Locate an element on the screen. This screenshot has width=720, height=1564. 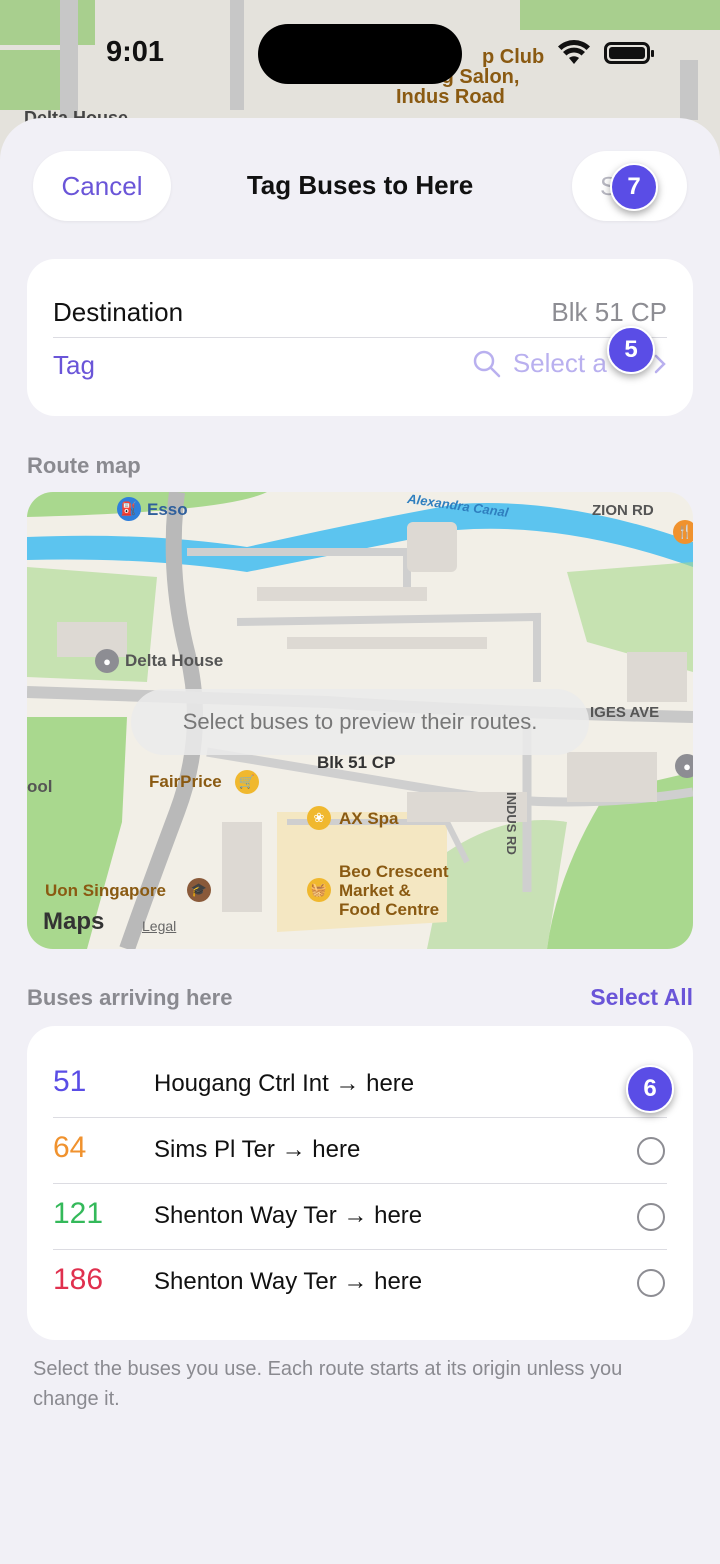
legal-link: Legal is located at coordinates (159, 926).